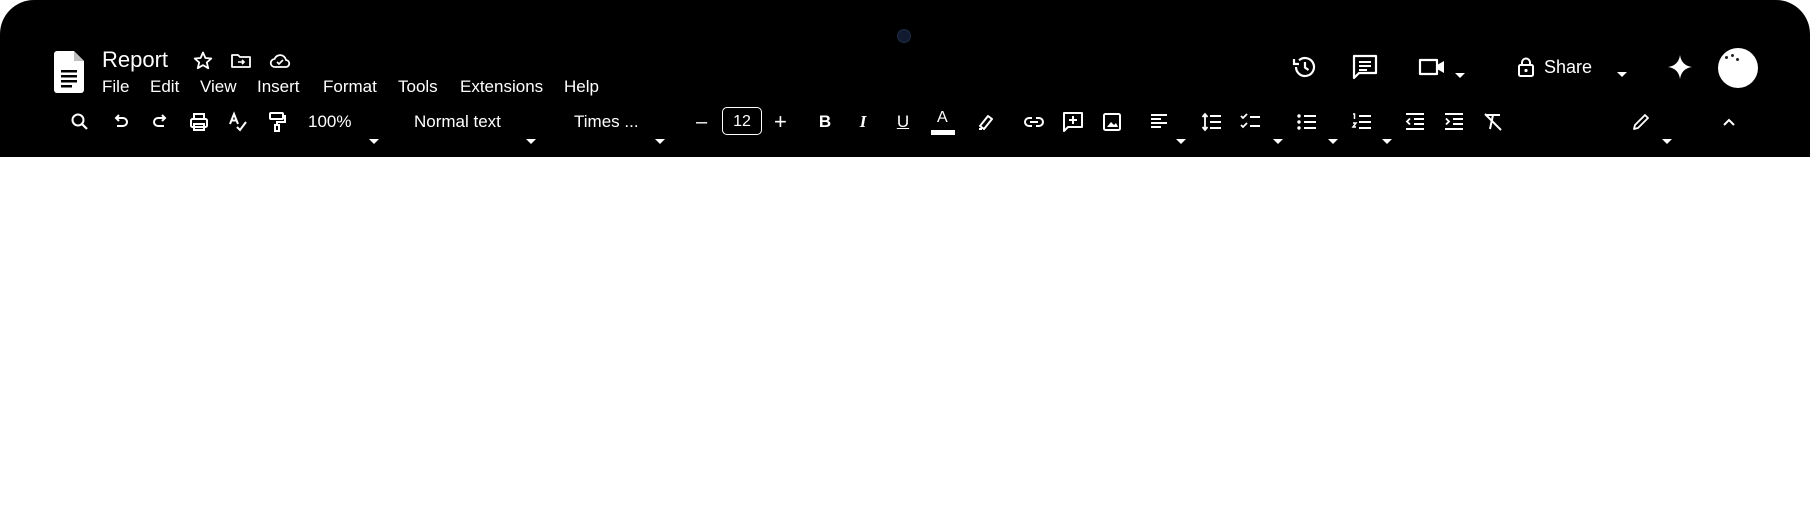 The image size is (1810, 509). I want to click on zoom-dropdown-icon, so click(374, 140).